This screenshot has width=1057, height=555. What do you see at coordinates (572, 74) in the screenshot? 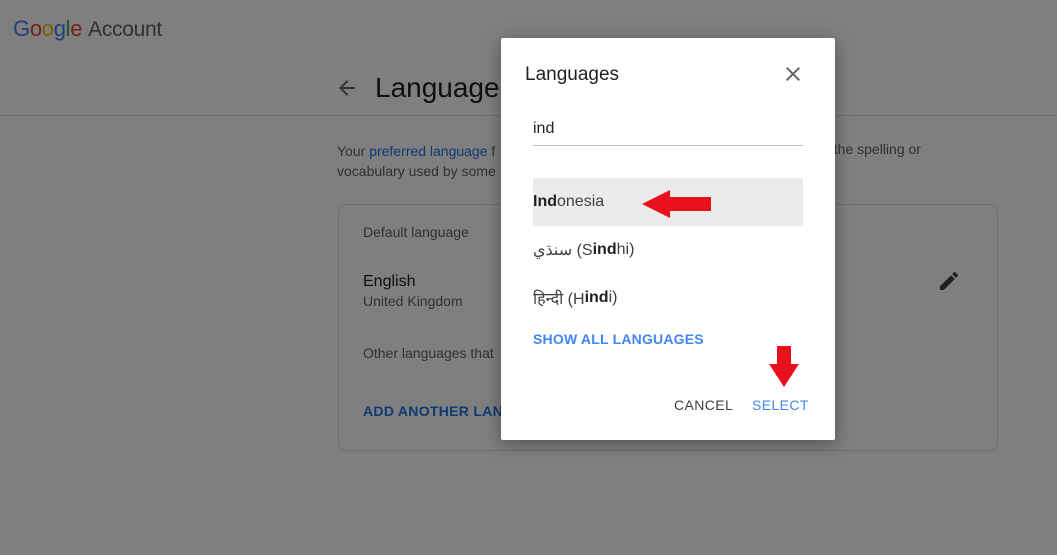
I see `dialog-title: Languages` at bounding box center [572, 74].